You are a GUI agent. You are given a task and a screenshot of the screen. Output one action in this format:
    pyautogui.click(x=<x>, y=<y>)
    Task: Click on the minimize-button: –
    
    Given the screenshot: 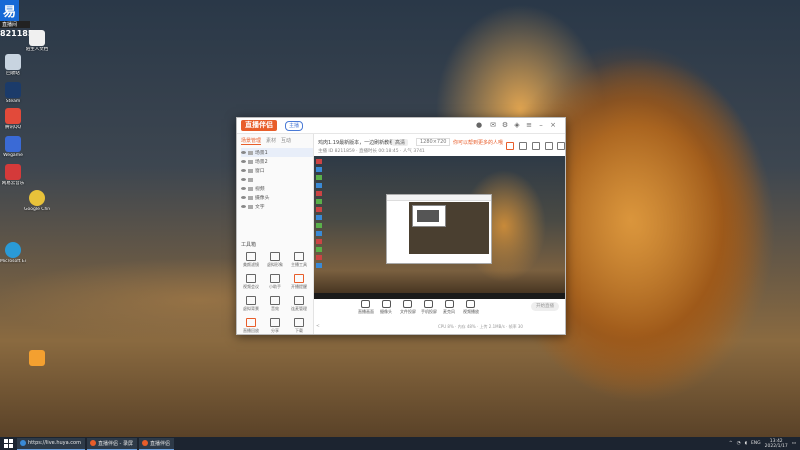 What is the action you would take?
    pyautogui.click(x=541, y=125)
    